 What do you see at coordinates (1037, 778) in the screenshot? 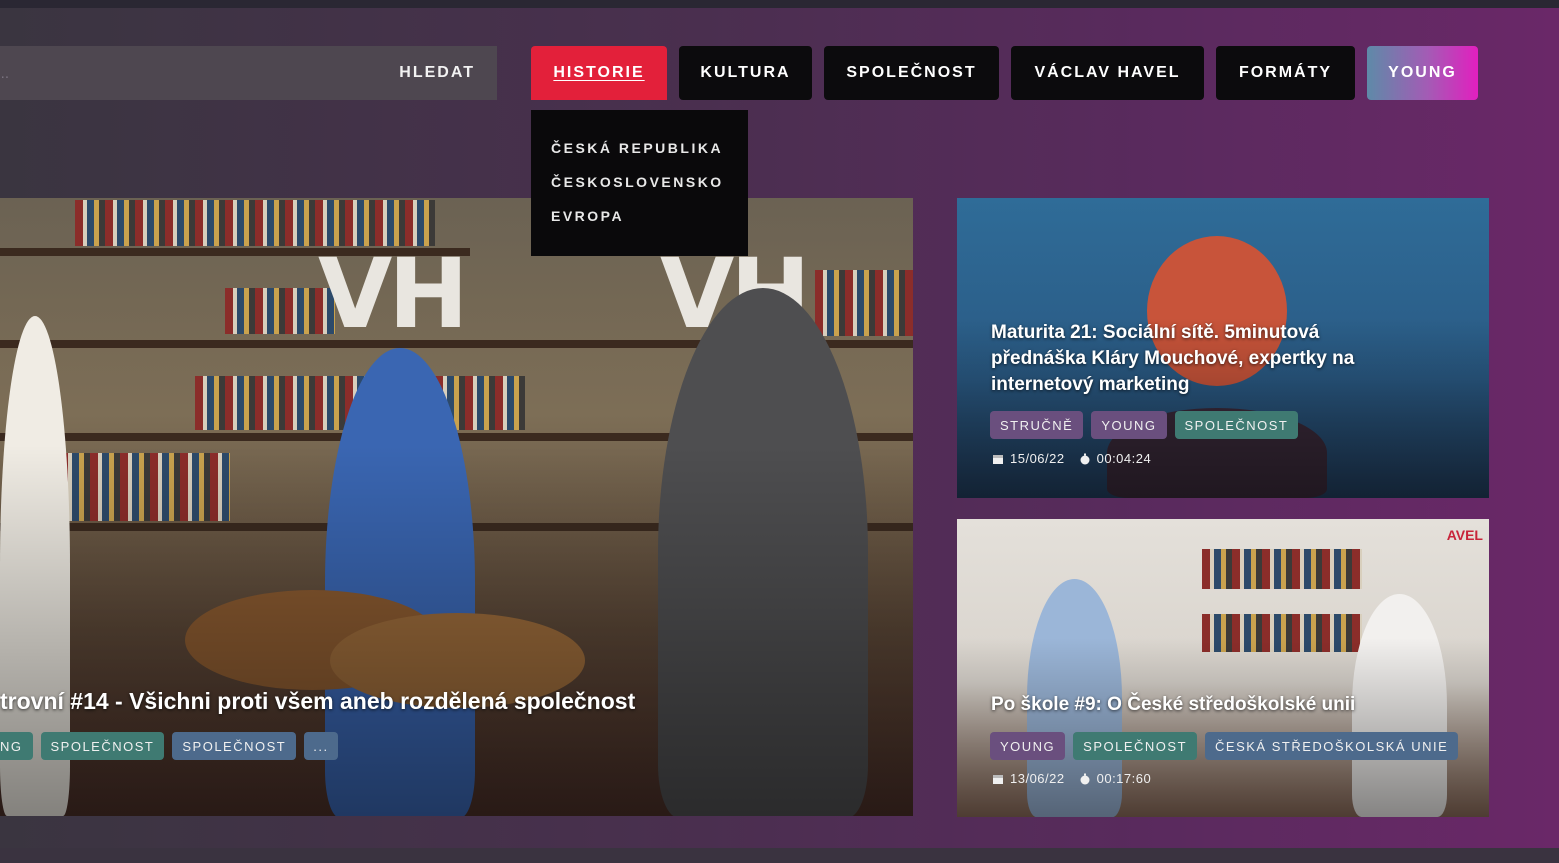
I see `video-date: 13/06/22` at bounding box center [1037, 778].